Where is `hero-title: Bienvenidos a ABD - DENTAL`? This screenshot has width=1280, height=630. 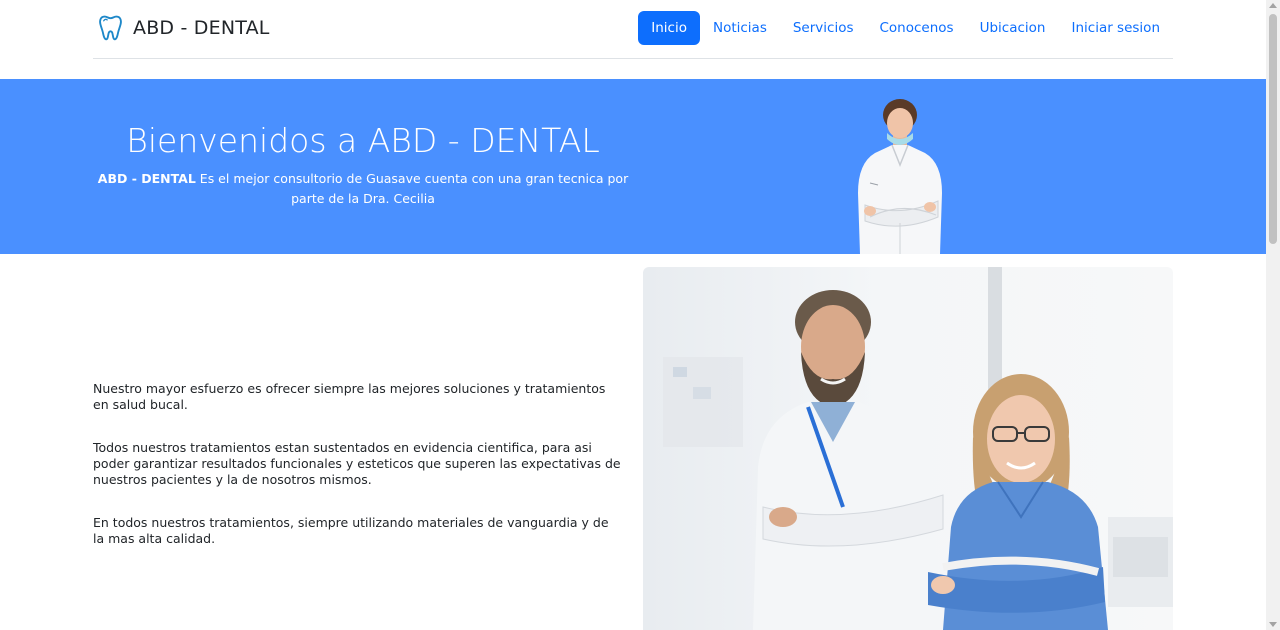
hero-title: Bienvenidos a ABD - DENTAL is located at coordinates (363, 140).